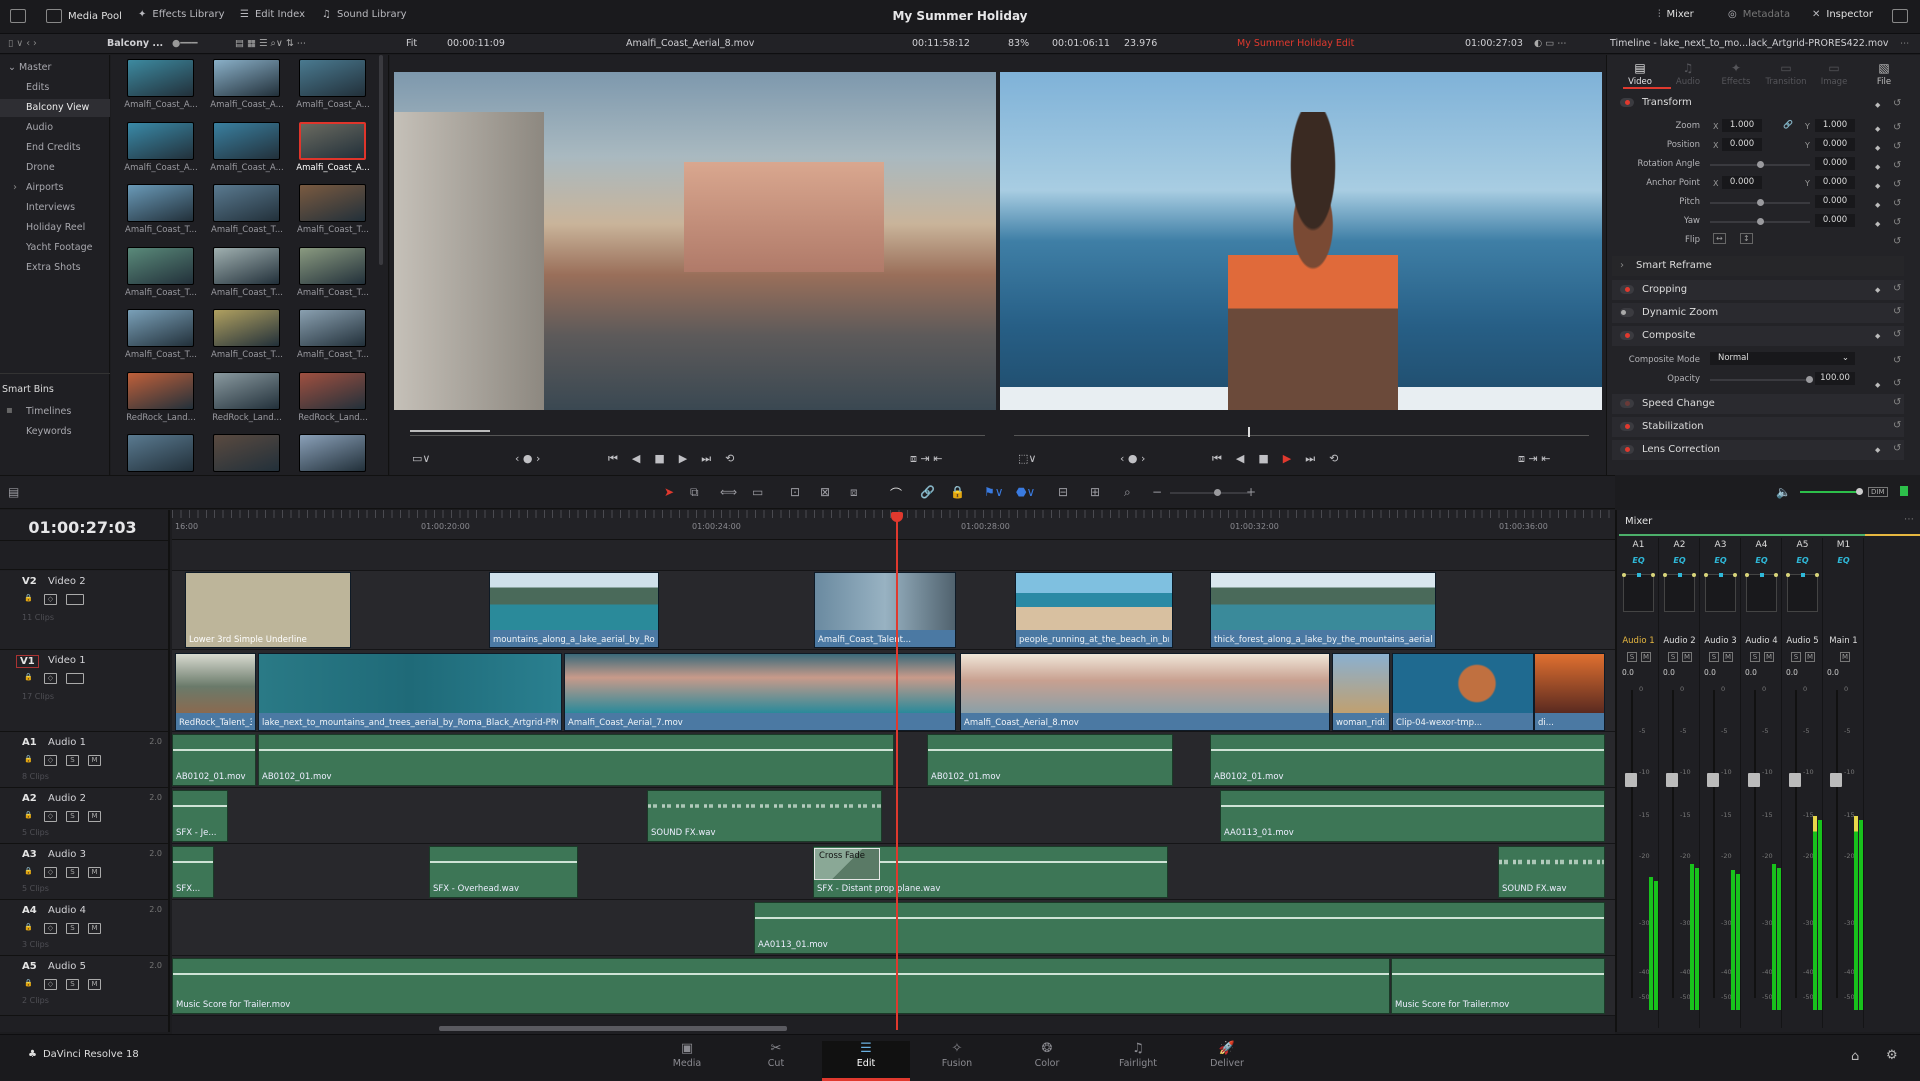 The image size is (1920, 1081). I want to click on eq-button: EQ, so click(1720, 560).